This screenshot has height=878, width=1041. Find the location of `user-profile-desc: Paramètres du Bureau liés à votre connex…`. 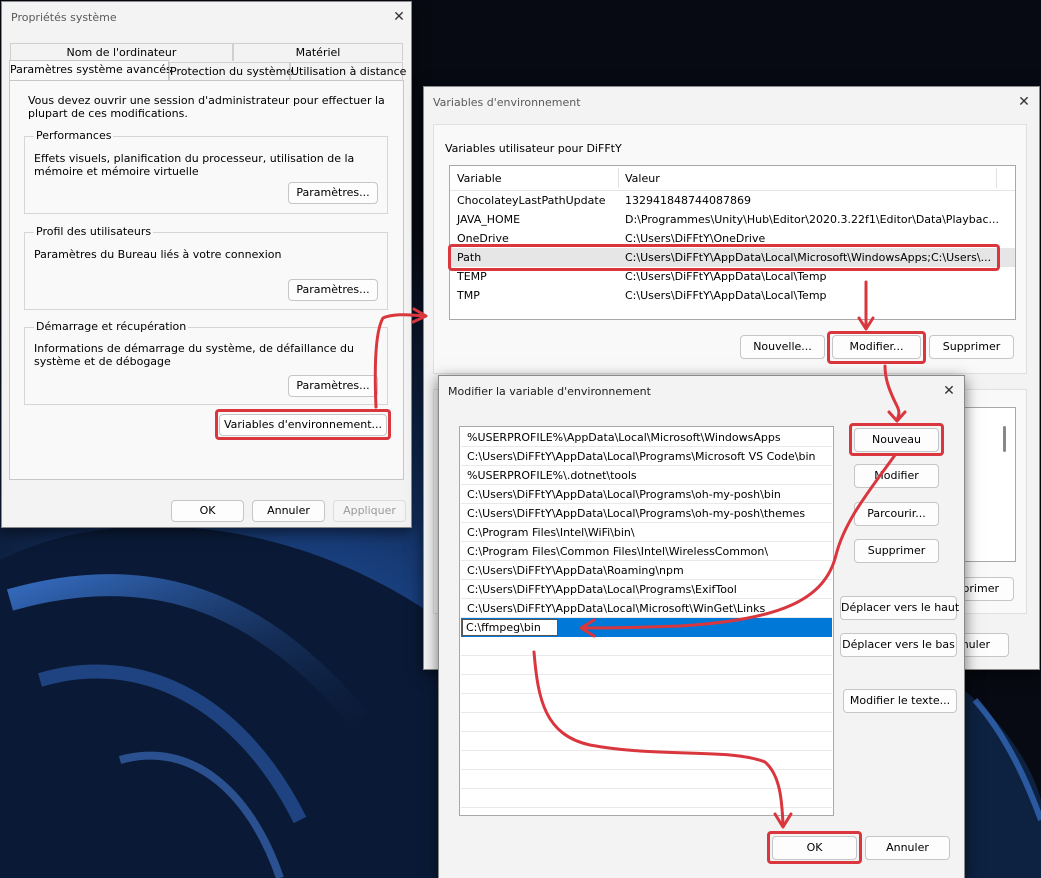

user-profile-desc: Paramètres du Bureau liés à votre connex… is located at coordinates (158, 254).